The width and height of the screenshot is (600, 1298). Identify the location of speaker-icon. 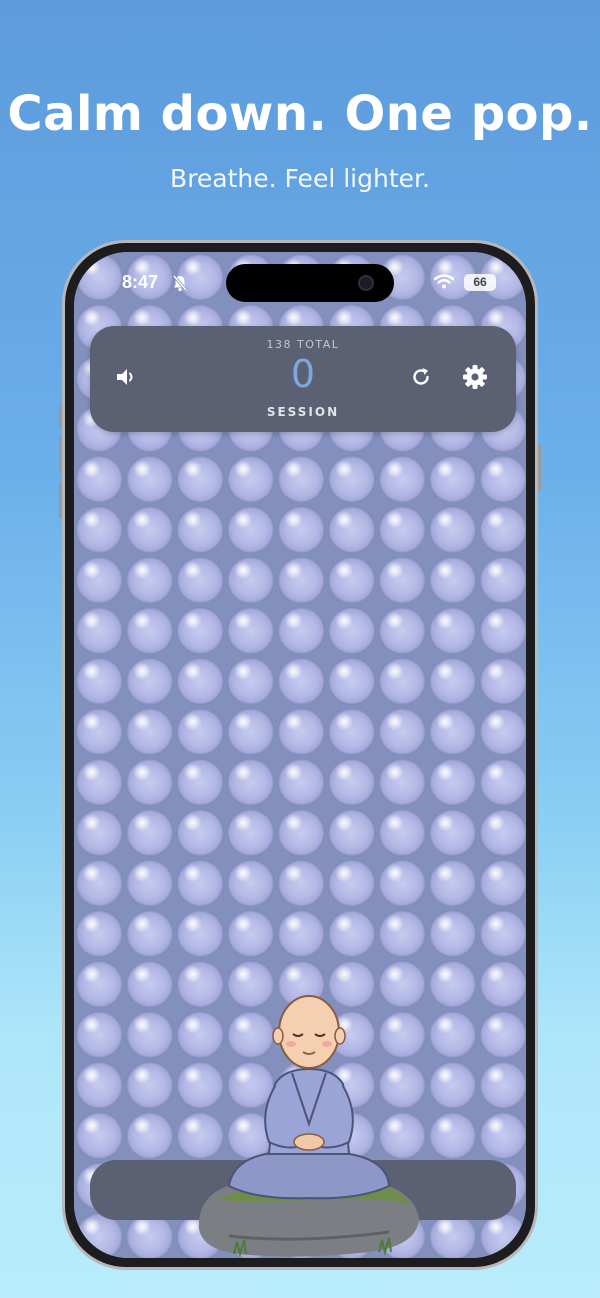
(127, 379).